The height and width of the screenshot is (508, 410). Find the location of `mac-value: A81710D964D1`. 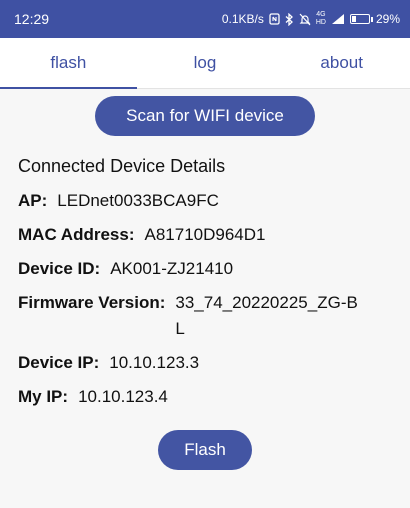

mac-value: A81710D964D1 is located at coordinates (205, 234).